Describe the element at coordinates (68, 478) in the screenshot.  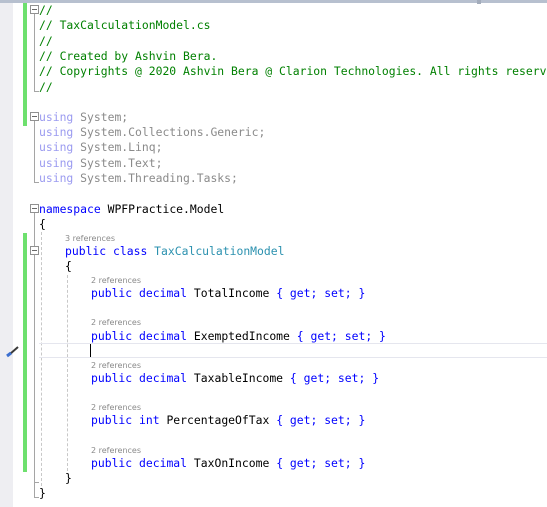
I see `class-close-brace: }` at that location.